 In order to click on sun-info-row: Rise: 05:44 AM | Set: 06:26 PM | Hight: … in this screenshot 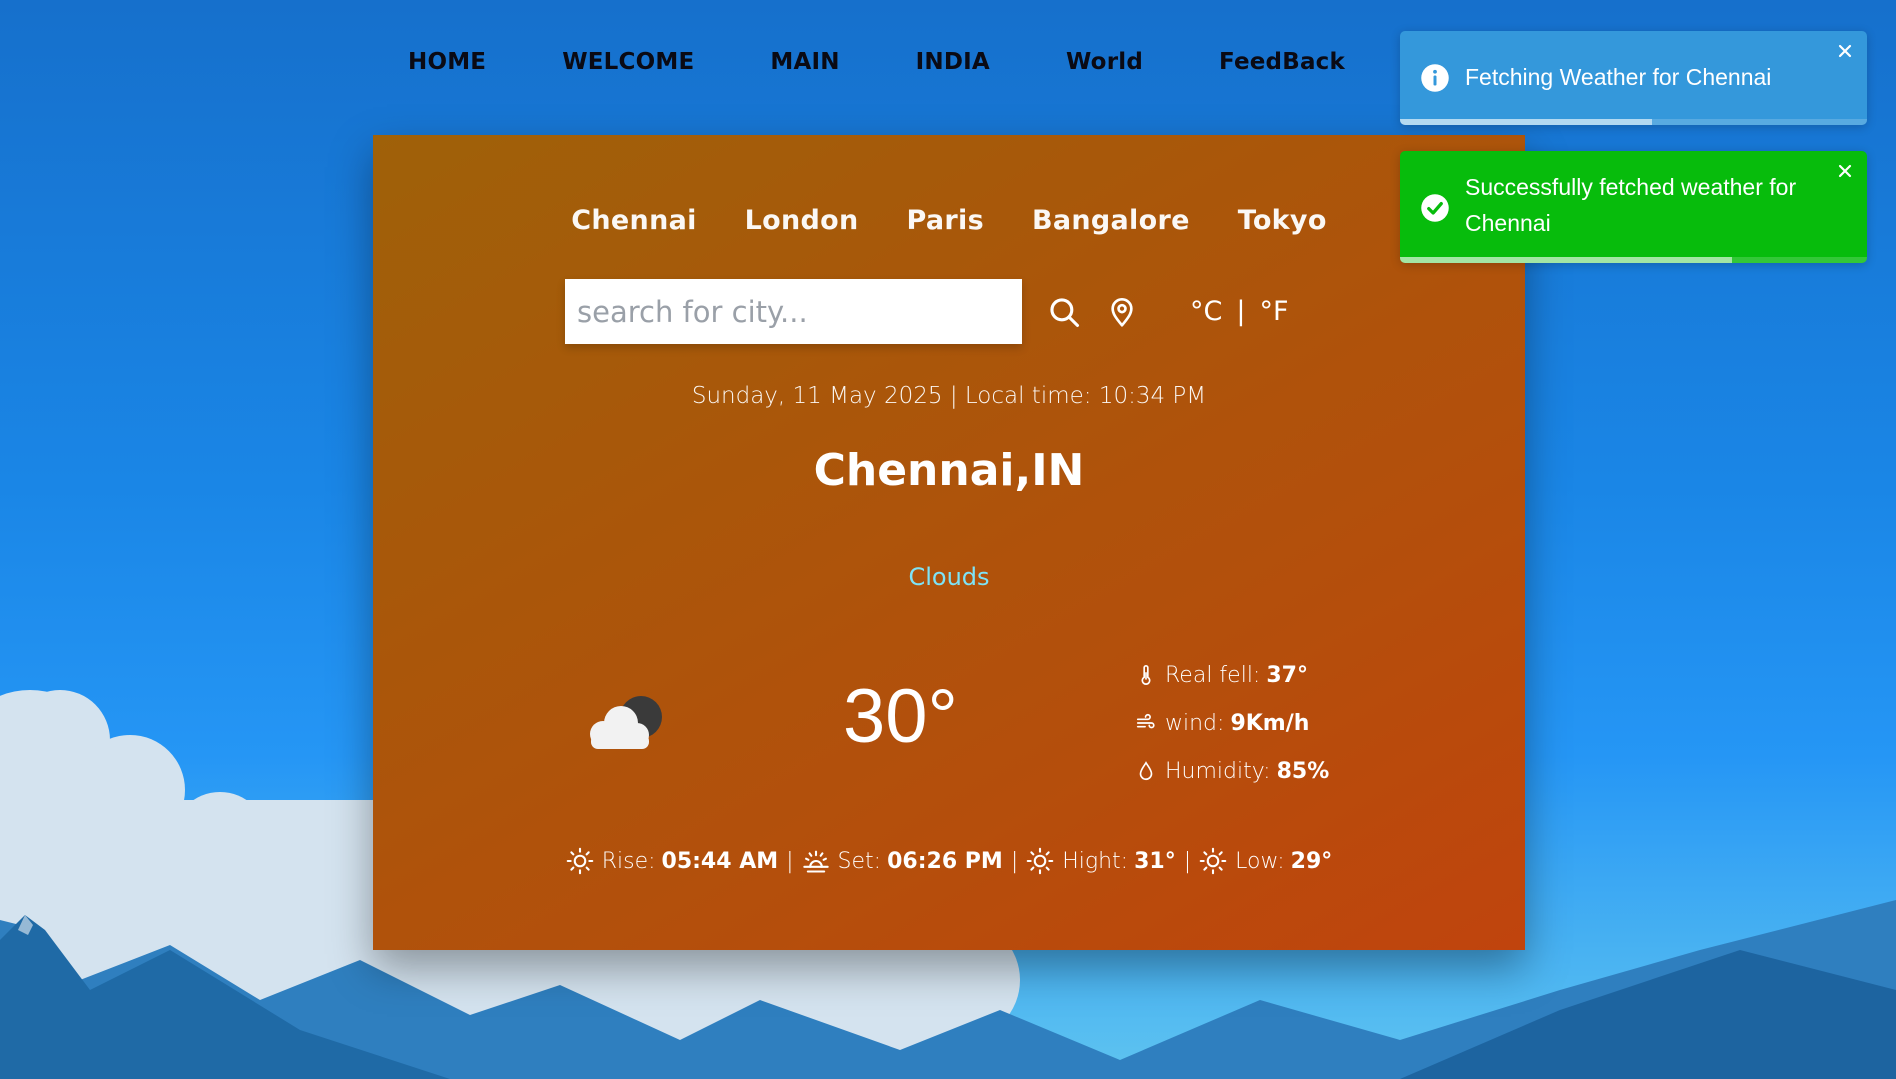, I will do `click(949, 861)`.